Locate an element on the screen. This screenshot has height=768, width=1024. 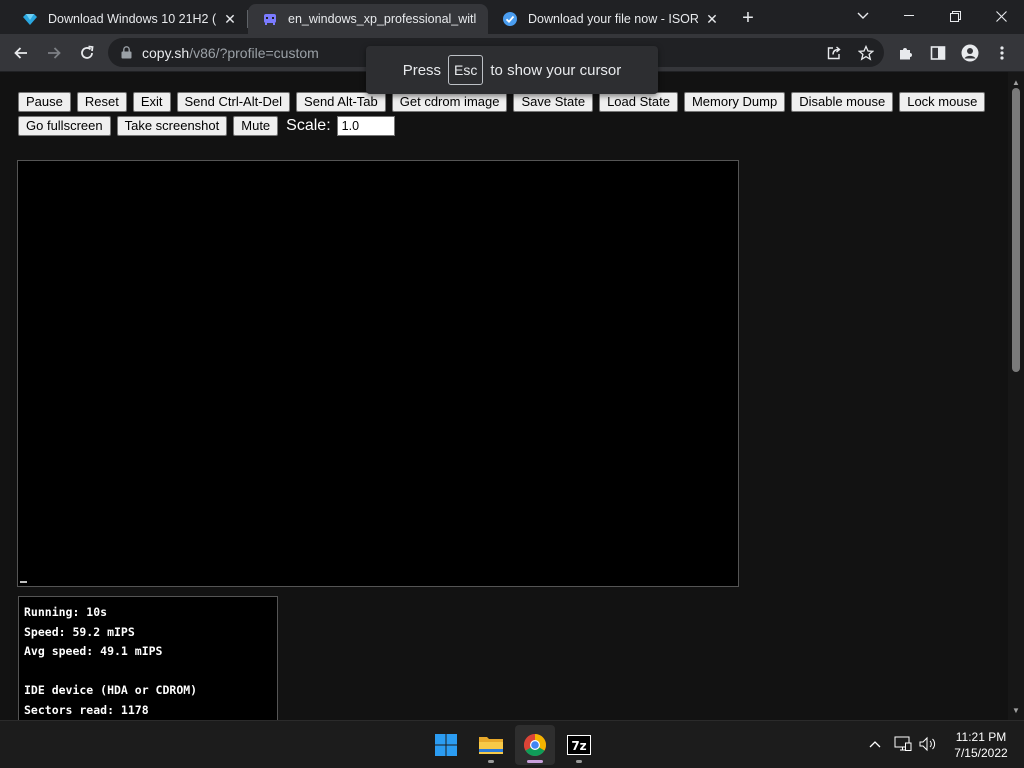
reload-button is located at coordinates (87, 53).